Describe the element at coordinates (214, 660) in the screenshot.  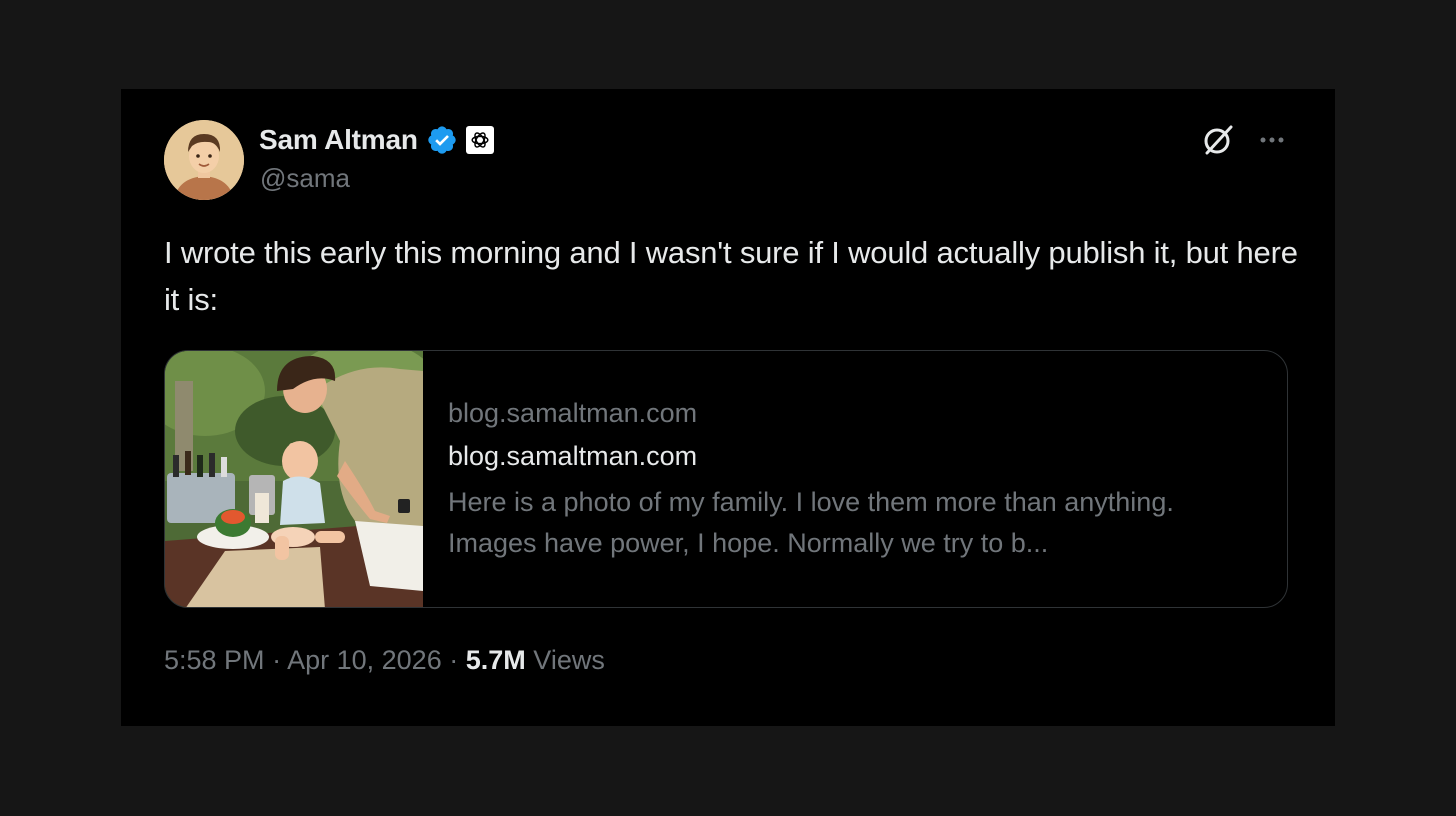
I see `tweet-time: 5:58 PM` at that location.